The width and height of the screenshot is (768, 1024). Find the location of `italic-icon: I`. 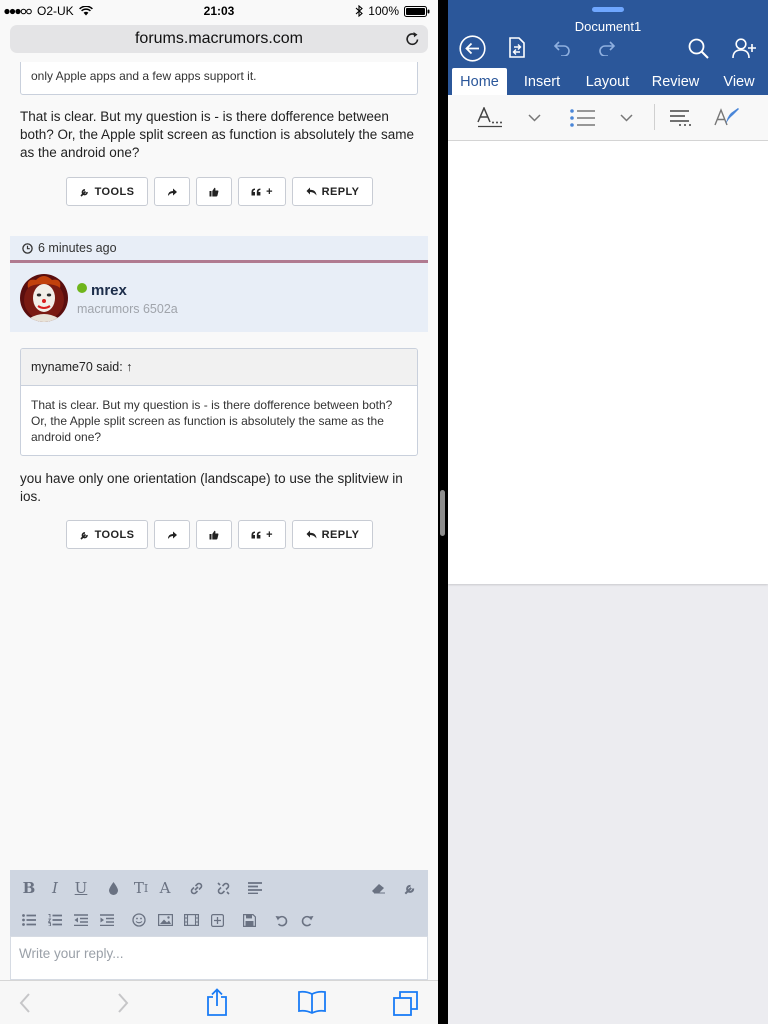

italic-icon: I is located at coordinates (55, 888).